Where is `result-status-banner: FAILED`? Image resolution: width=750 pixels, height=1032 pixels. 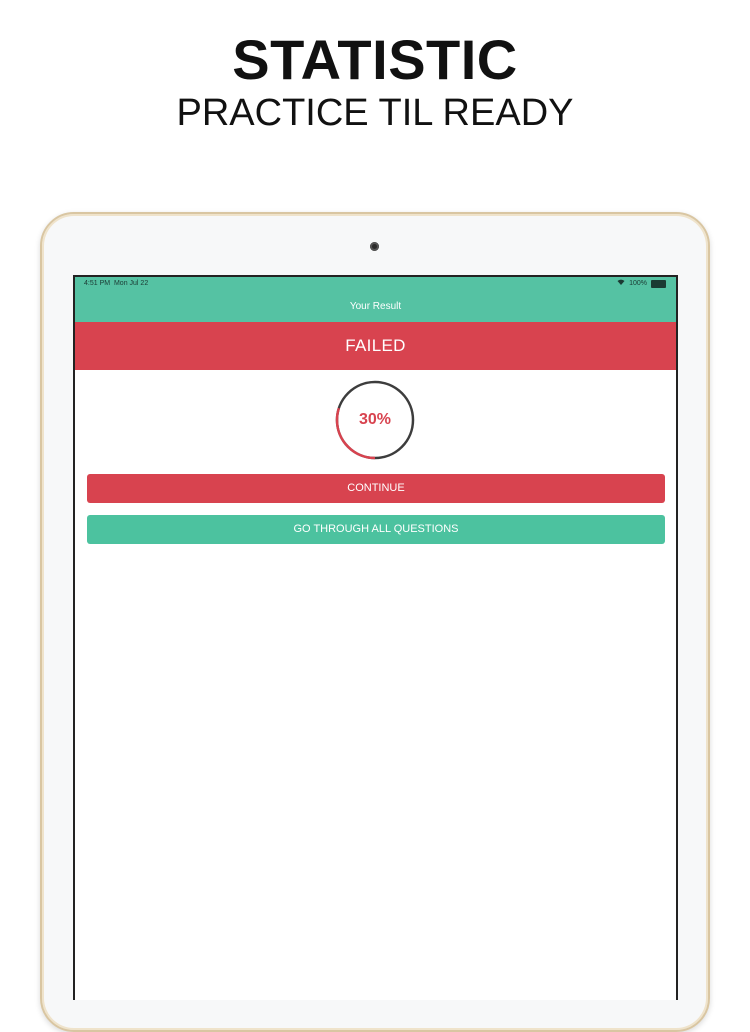 result-status-banner: FAILED is located at coordinates (375, 346).